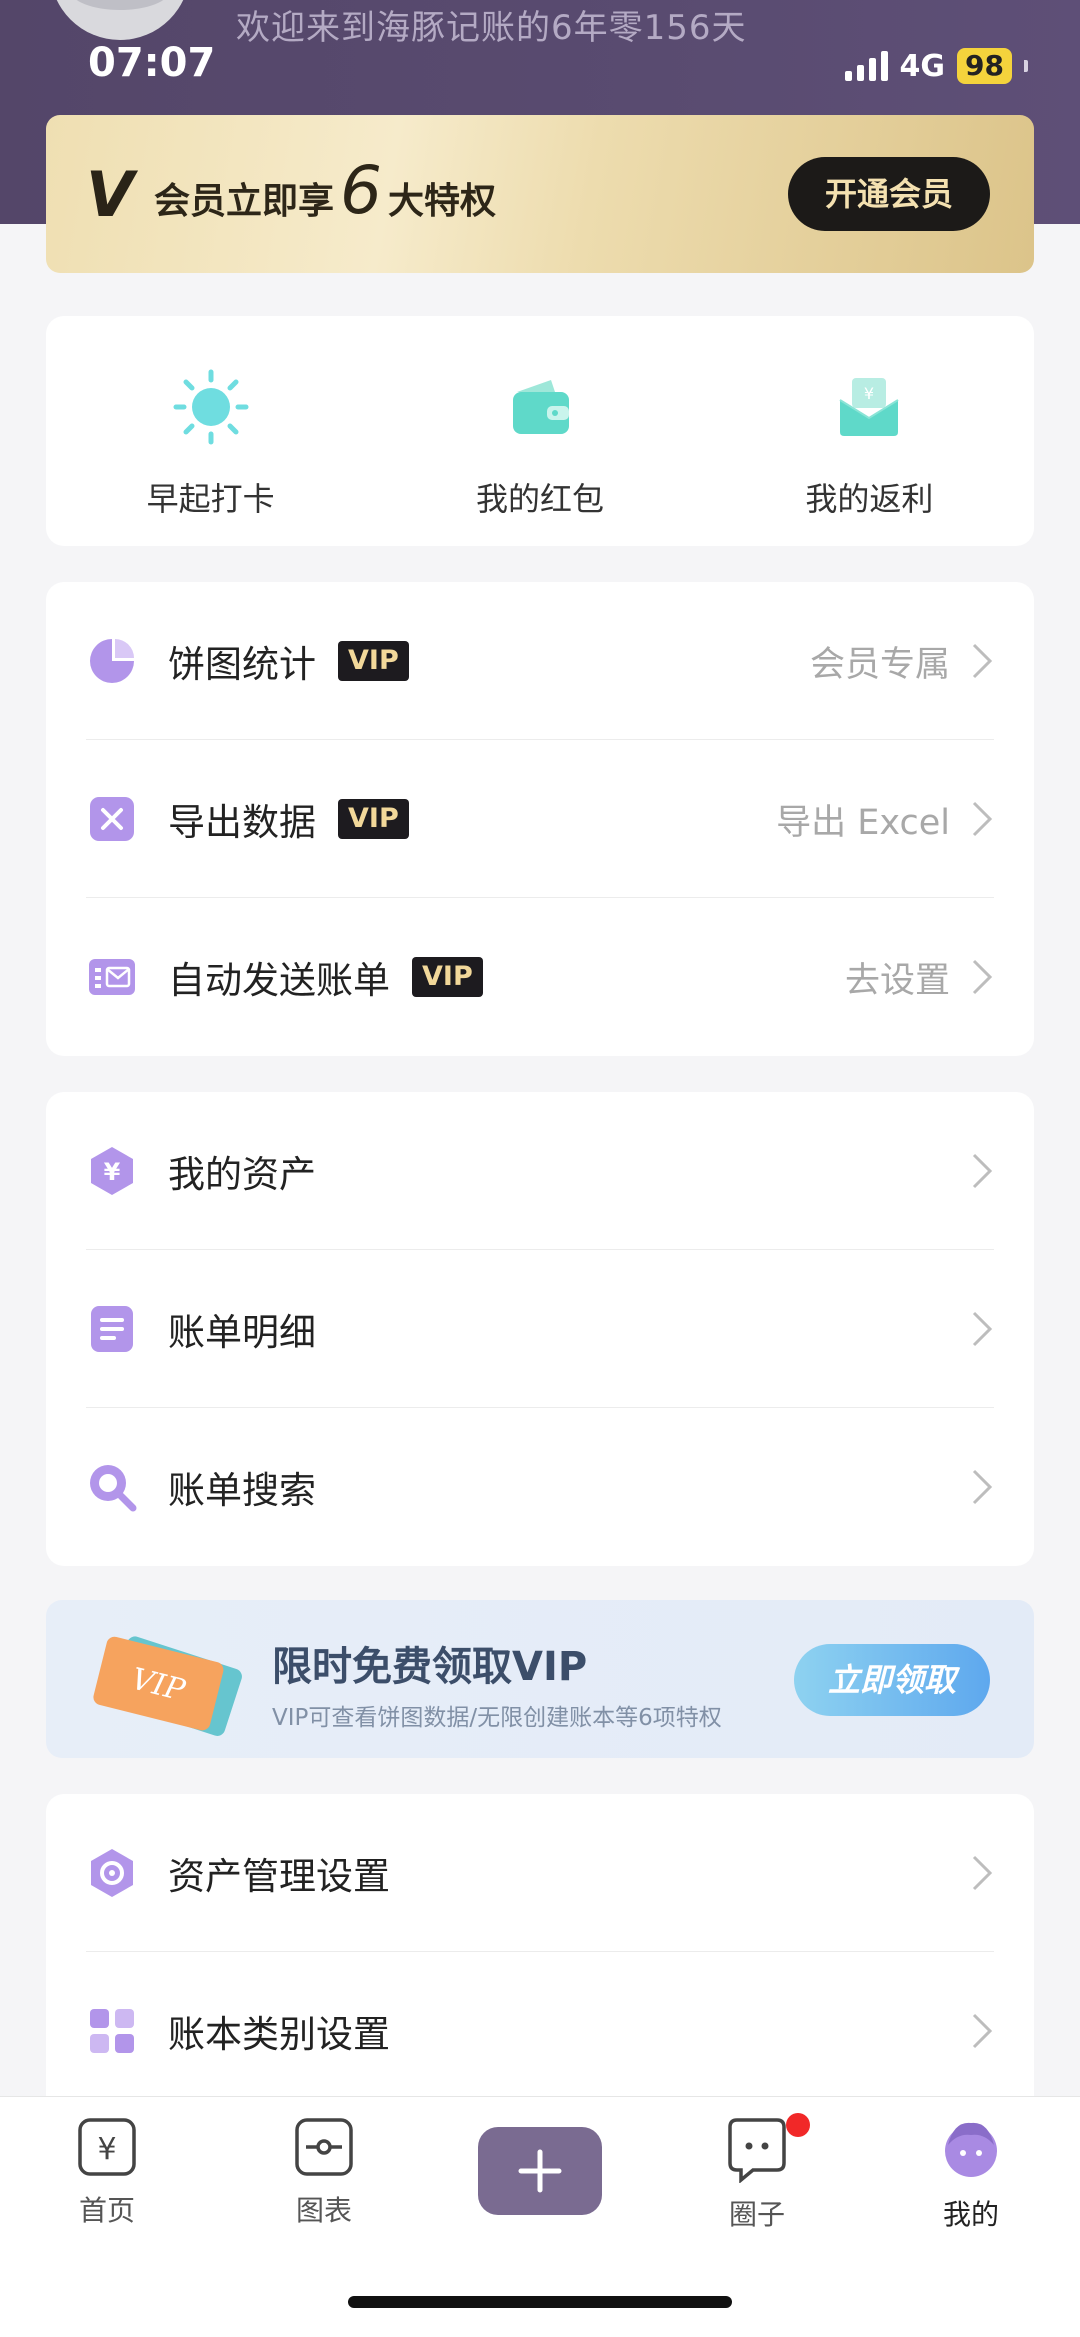 The image size is (1080, 2337). What do you see at coordinates (442, 201) in the screenshot?
I see `vip-banner-suffix: 大特权` at bounding box center [442, 201].